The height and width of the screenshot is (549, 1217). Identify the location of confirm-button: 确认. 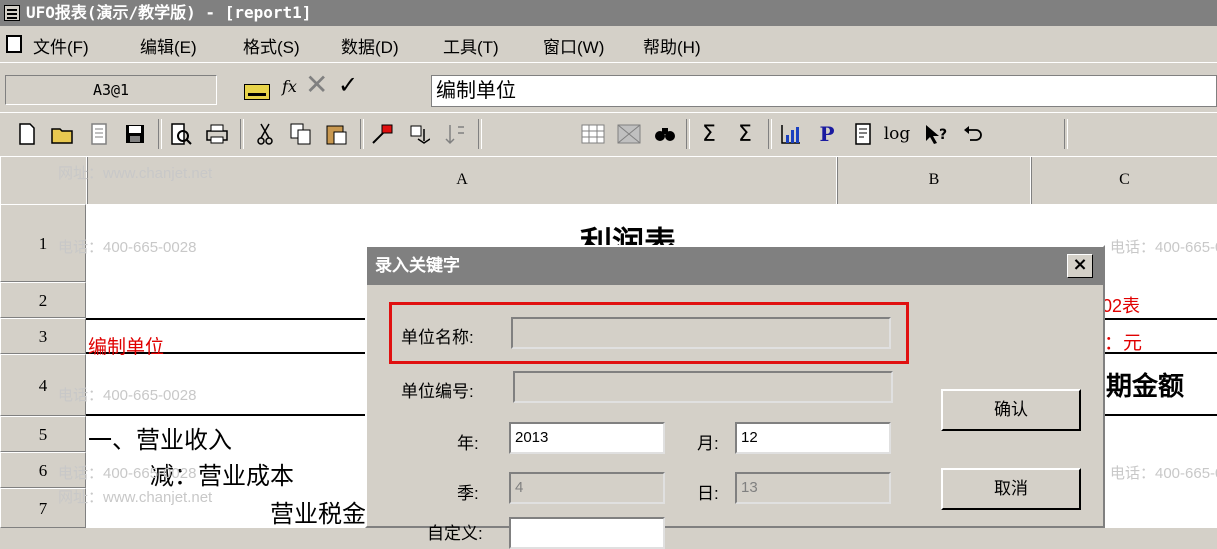
(1011, 410).